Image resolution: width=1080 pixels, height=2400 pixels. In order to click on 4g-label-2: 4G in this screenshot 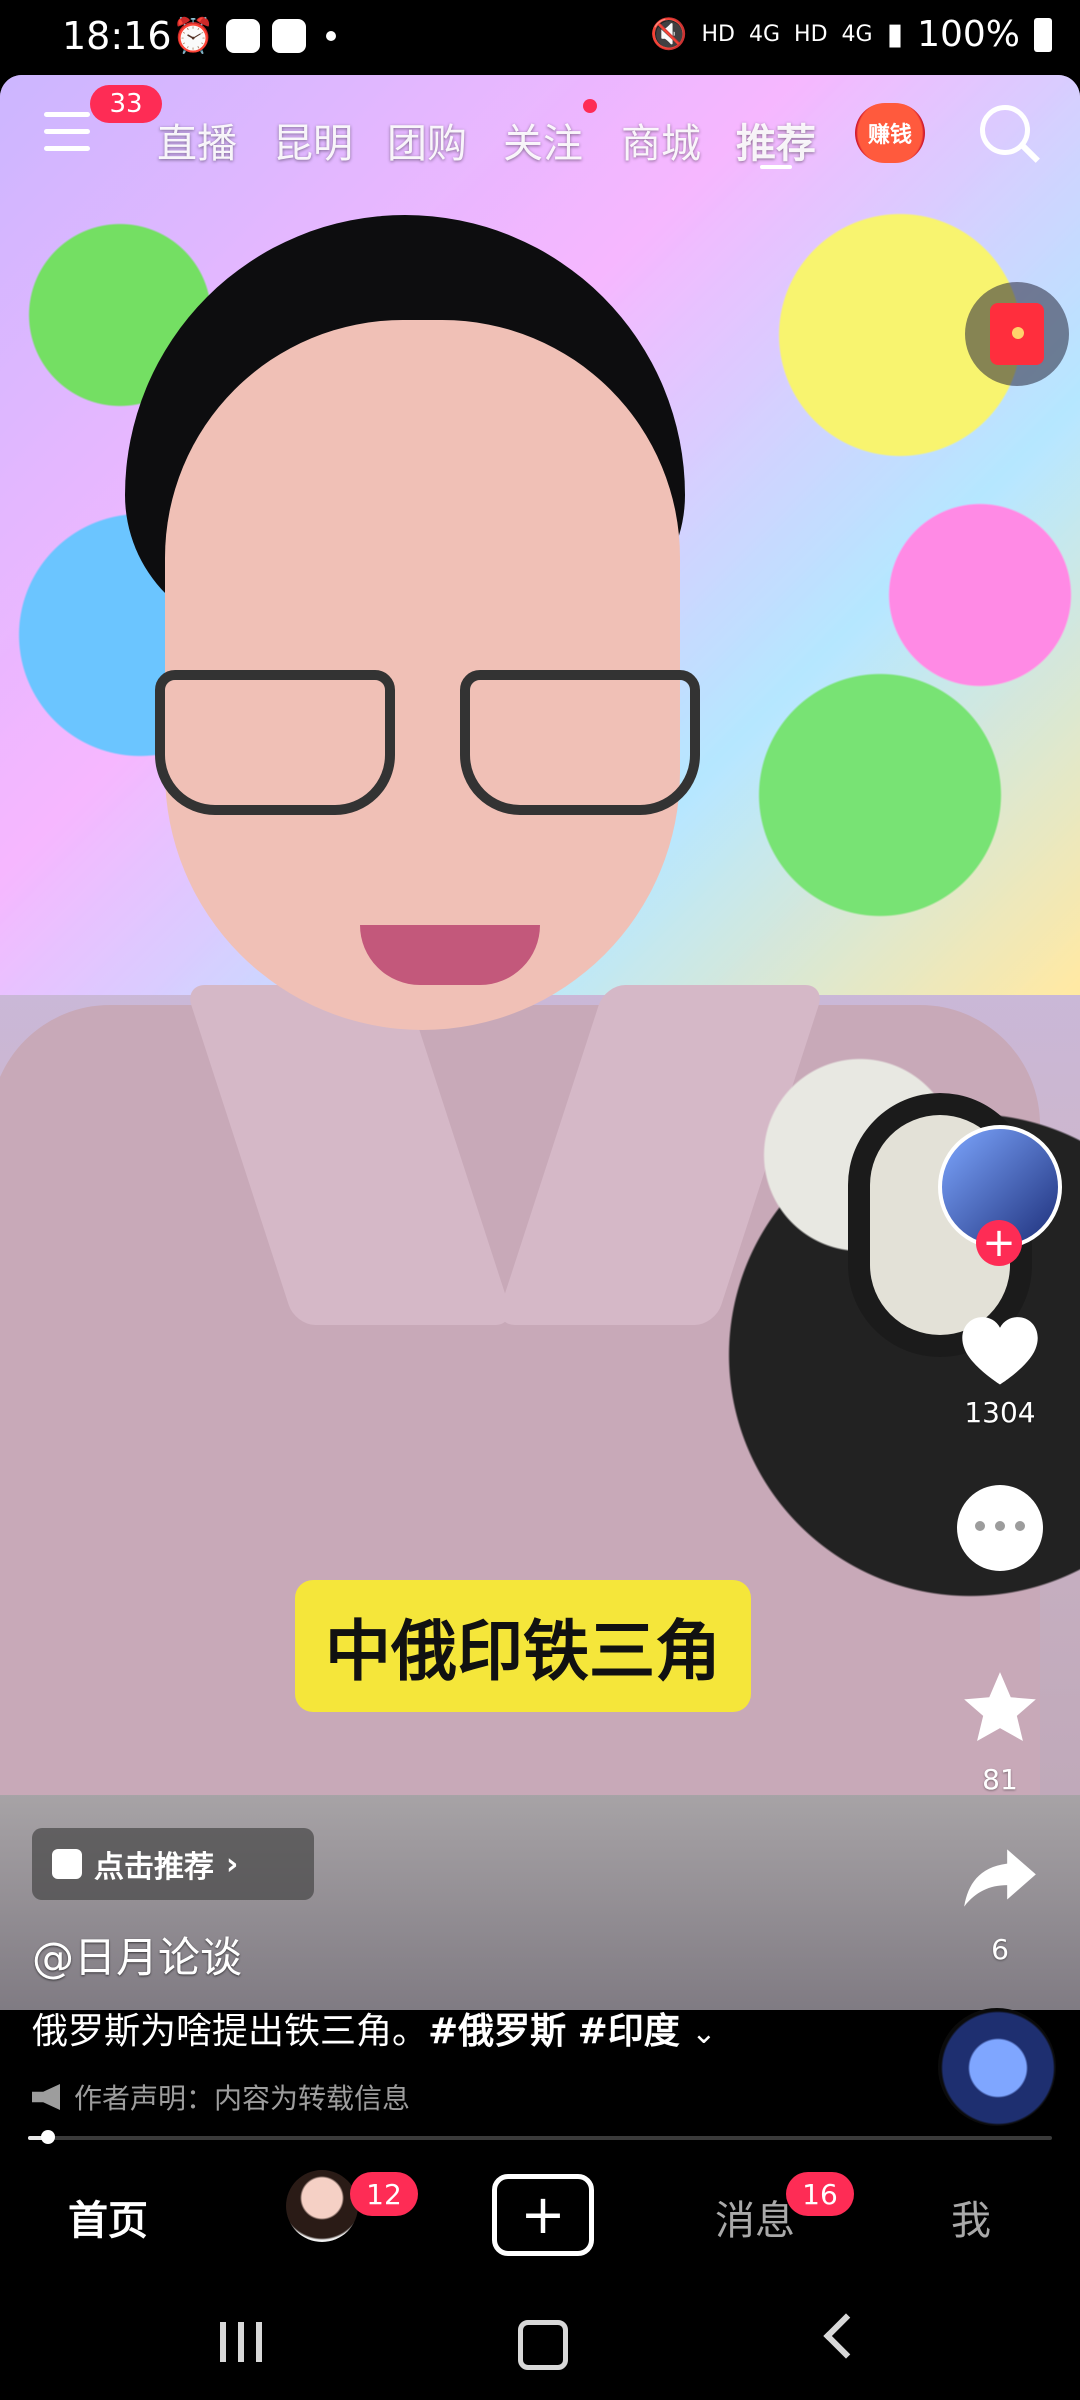, I will do `click(857, 34)`.